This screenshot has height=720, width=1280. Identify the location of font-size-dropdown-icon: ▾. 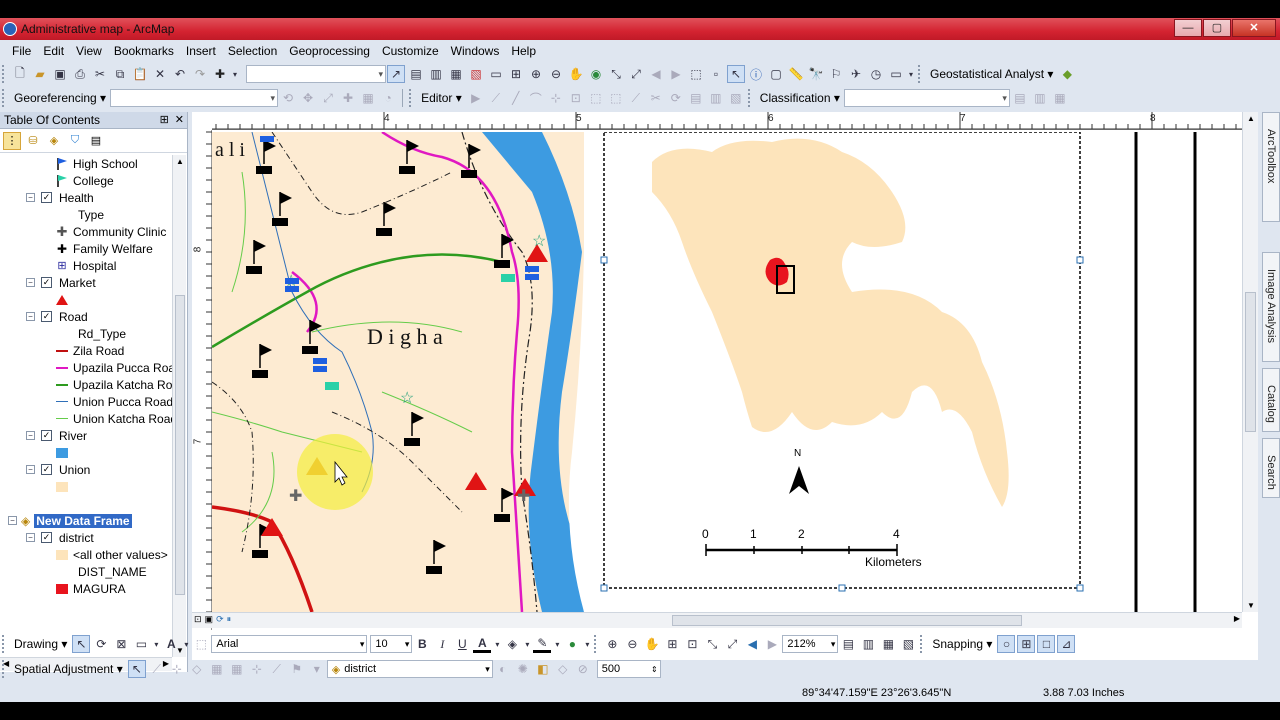
(407, 644).